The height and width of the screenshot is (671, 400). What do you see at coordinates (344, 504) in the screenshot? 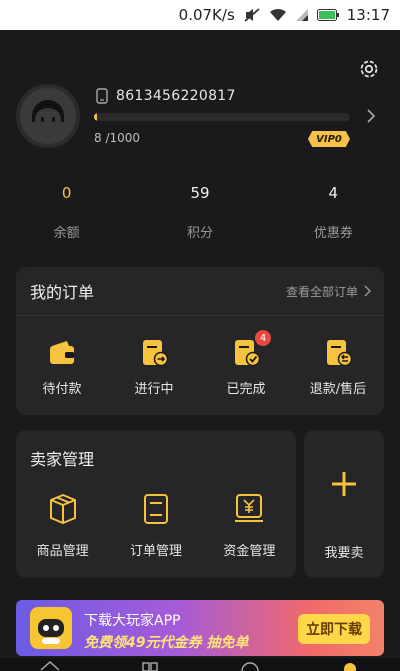
I see `sell-card: 我要卖` at bounding box center [344, 504].